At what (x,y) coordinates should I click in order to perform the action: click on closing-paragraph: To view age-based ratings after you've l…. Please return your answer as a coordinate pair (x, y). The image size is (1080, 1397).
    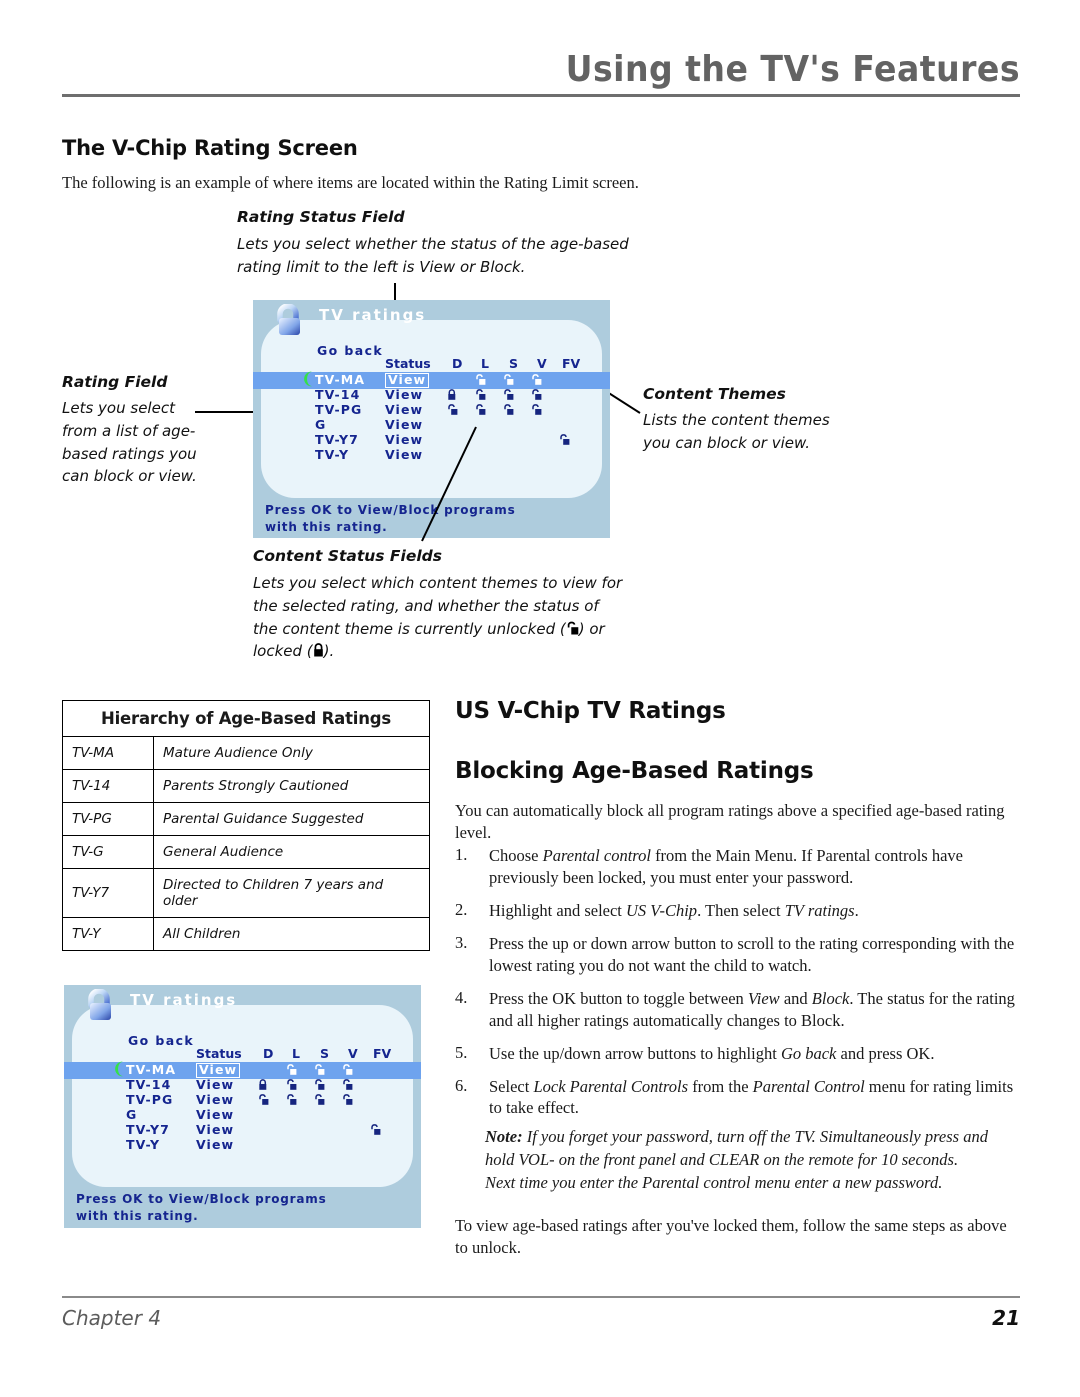
    Looking at the image, I should click on (731, 1236).